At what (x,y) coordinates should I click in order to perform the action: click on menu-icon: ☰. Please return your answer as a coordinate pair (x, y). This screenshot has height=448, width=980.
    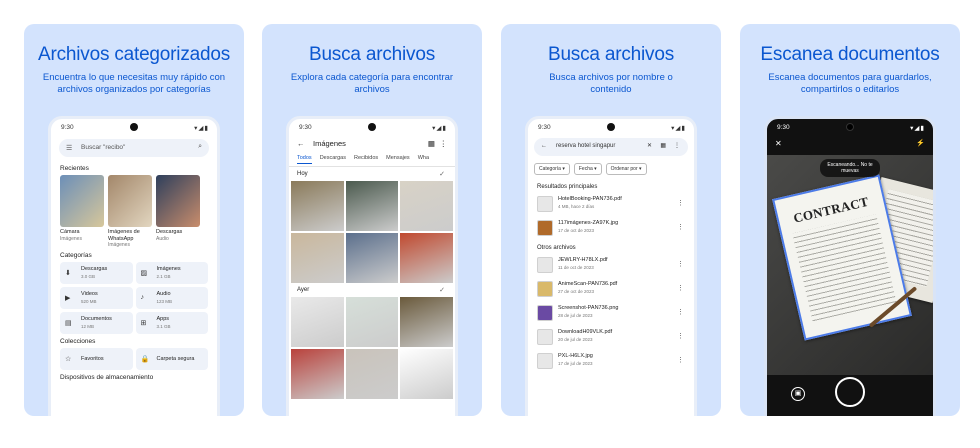
    Looking at the image, I should click on (69, 148).